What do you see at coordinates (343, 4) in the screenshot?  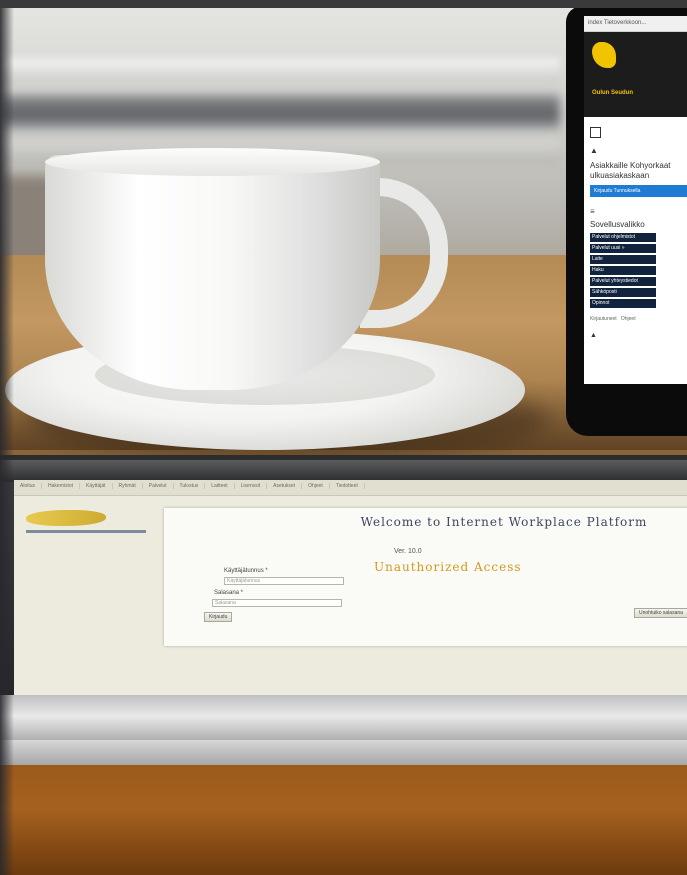 I see `top-edge` at bounding box center [343, 4].